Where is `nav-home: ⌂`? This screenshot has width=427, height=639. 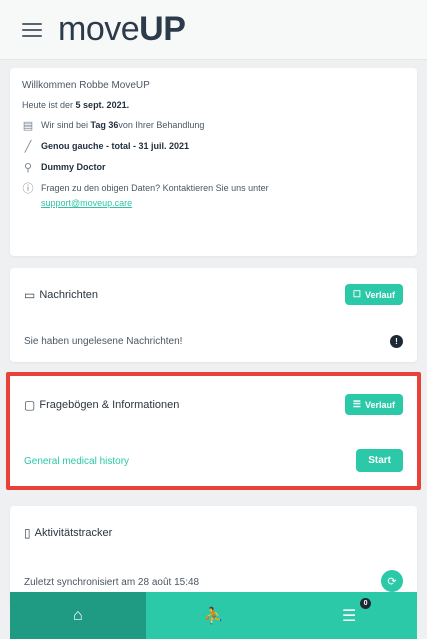
nav-home: ⌂ is located at coordinates (78, 615).